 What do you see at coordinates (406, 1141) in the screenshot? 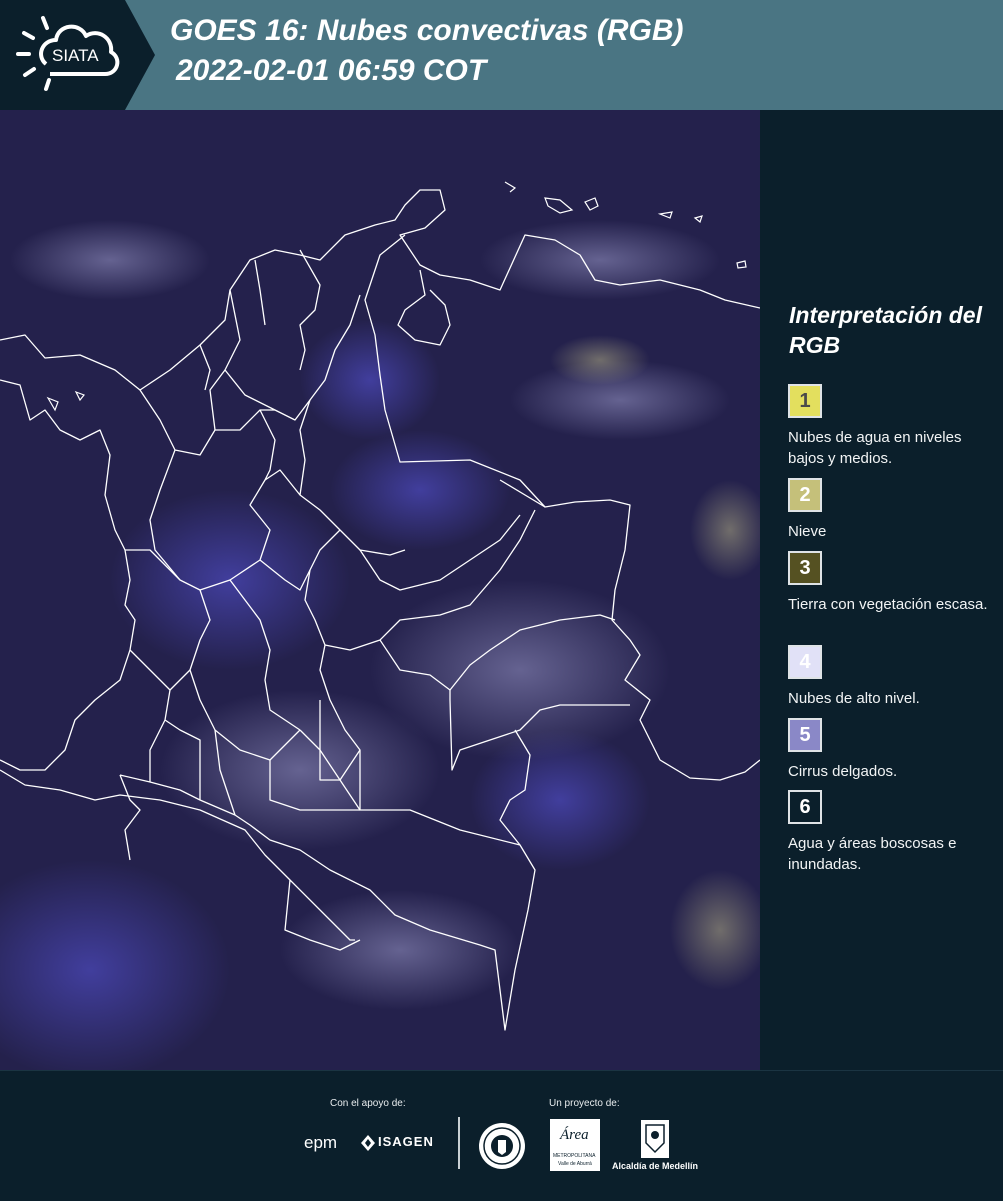
I see `isagen-logo-text: ISAGEN` at bounding box center [406, 1141].